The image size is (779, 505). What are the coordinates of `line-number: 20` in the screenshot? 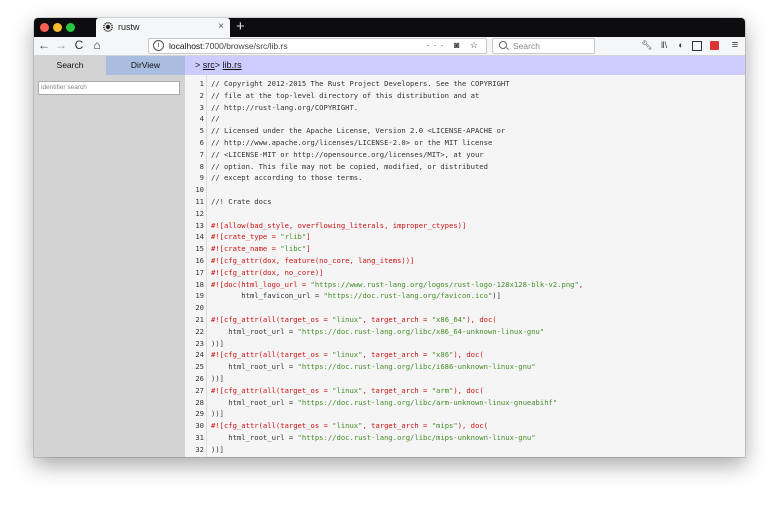 It's located at (194, 308).